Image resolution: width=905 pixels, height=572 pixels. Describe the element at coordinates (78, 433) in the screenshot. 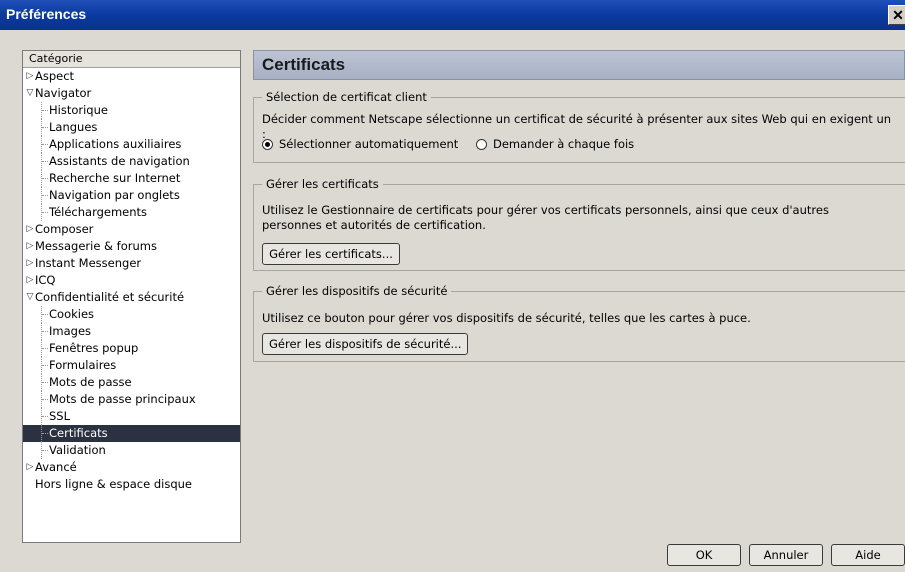

I see `tree-item-label: Certificats` at that location.